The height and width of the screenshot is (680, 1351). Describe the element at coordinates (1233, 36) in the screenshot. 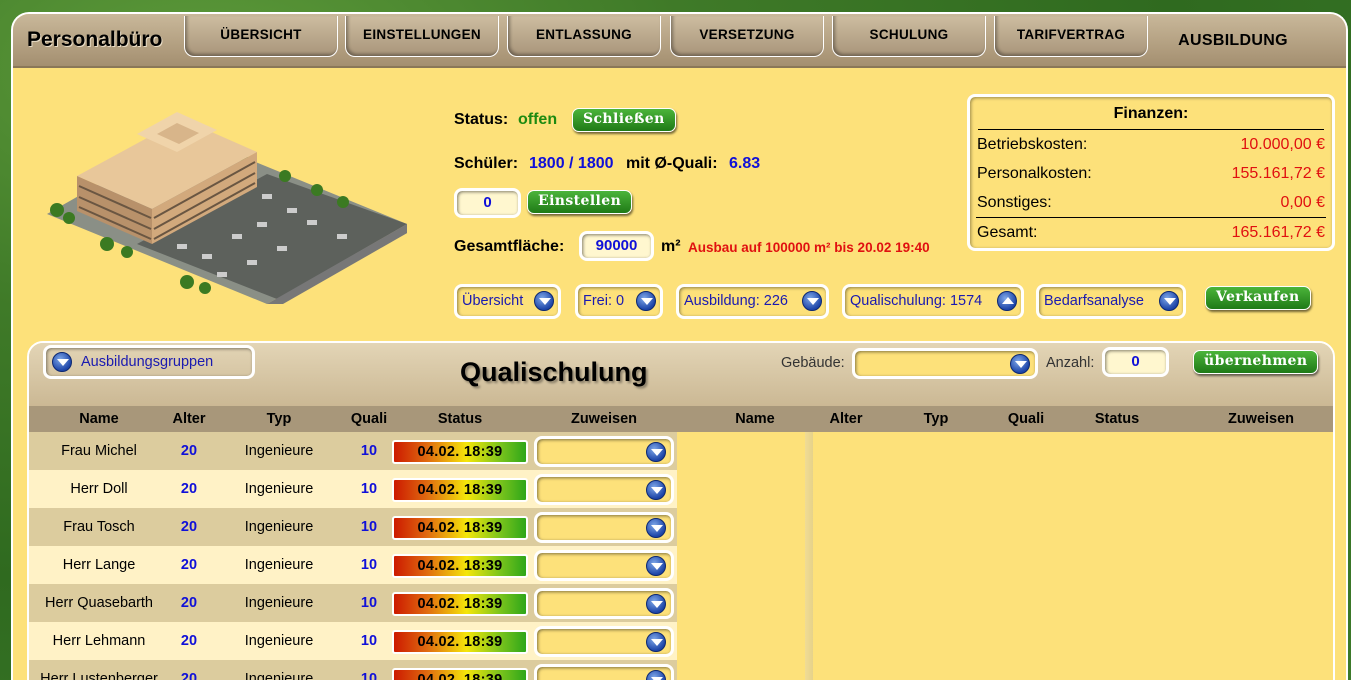

I see `tab-ausbildung: AUSBILDUNG` at that location.